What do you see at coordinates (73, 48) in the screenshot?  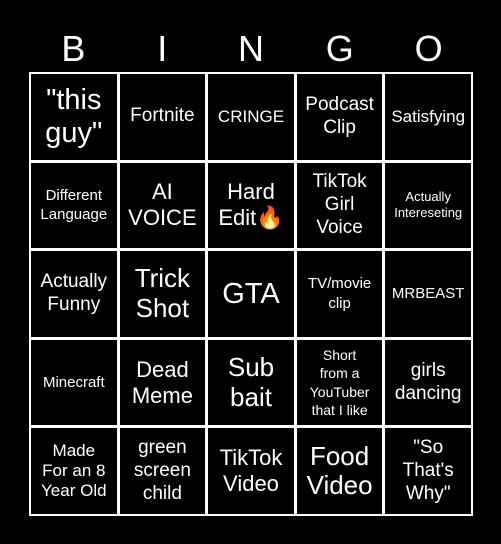 I see `header-letter-b: B` at bounding box center [73, 48].